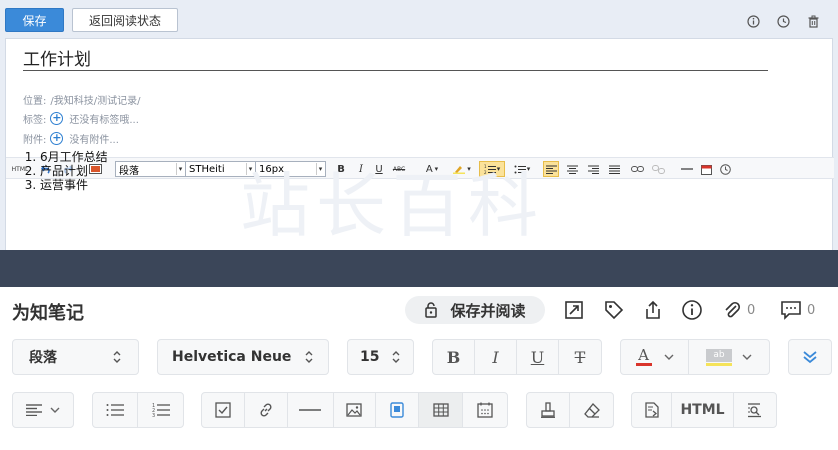  What do you see at coordinates (614, 310) in the screenshot?
I see `tag-icon` at bounding box center [614, 310].